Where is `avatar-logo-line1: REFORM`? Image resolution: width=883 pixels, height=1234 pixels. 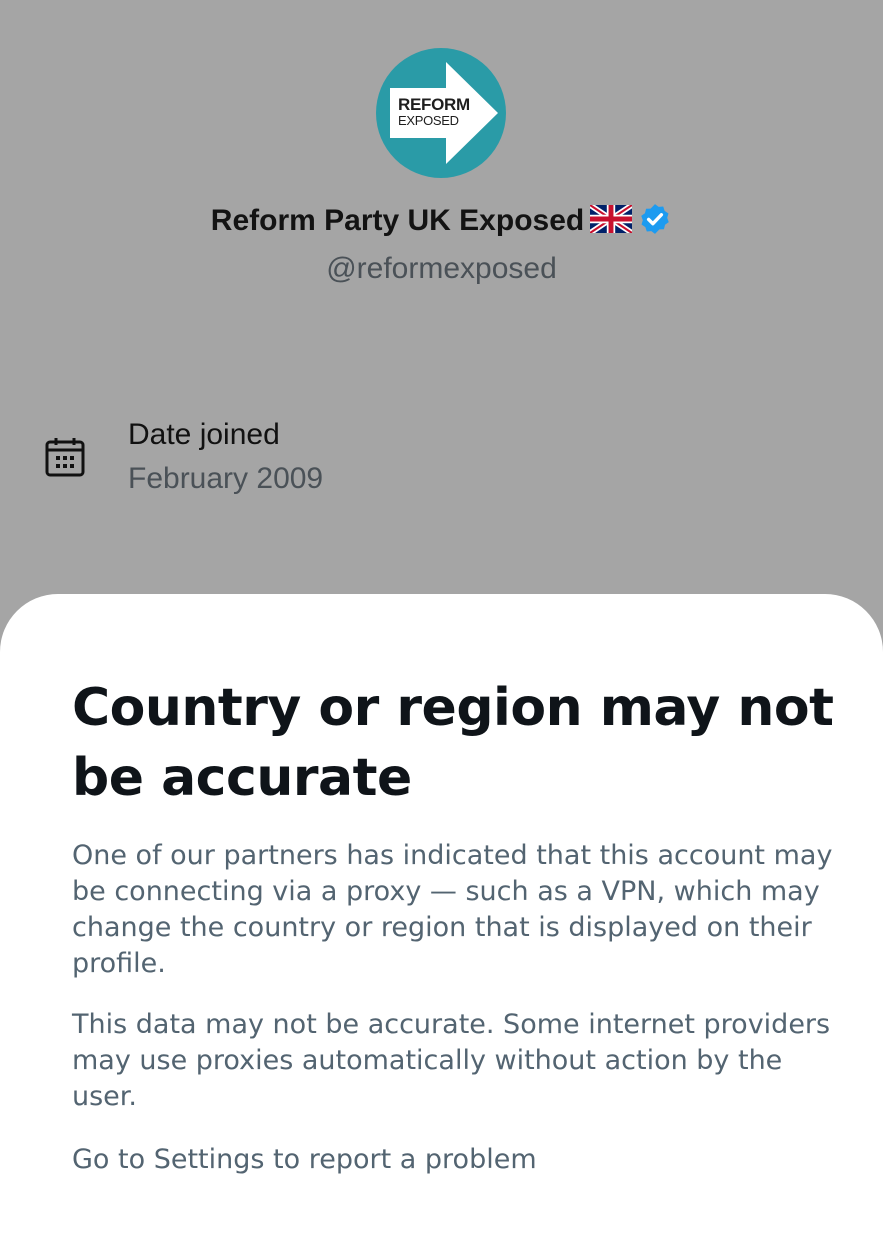
avatar-logo-line1: REFORM is located at coordinates (434, 104).